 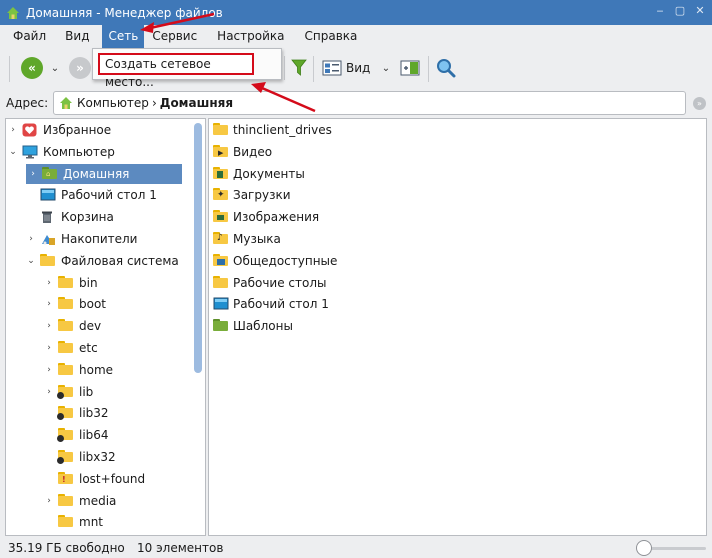 What do you see at coordinates (80, 457) in the screenshot?
I see `tree-item: libx32` at bounding box center [80, 457].